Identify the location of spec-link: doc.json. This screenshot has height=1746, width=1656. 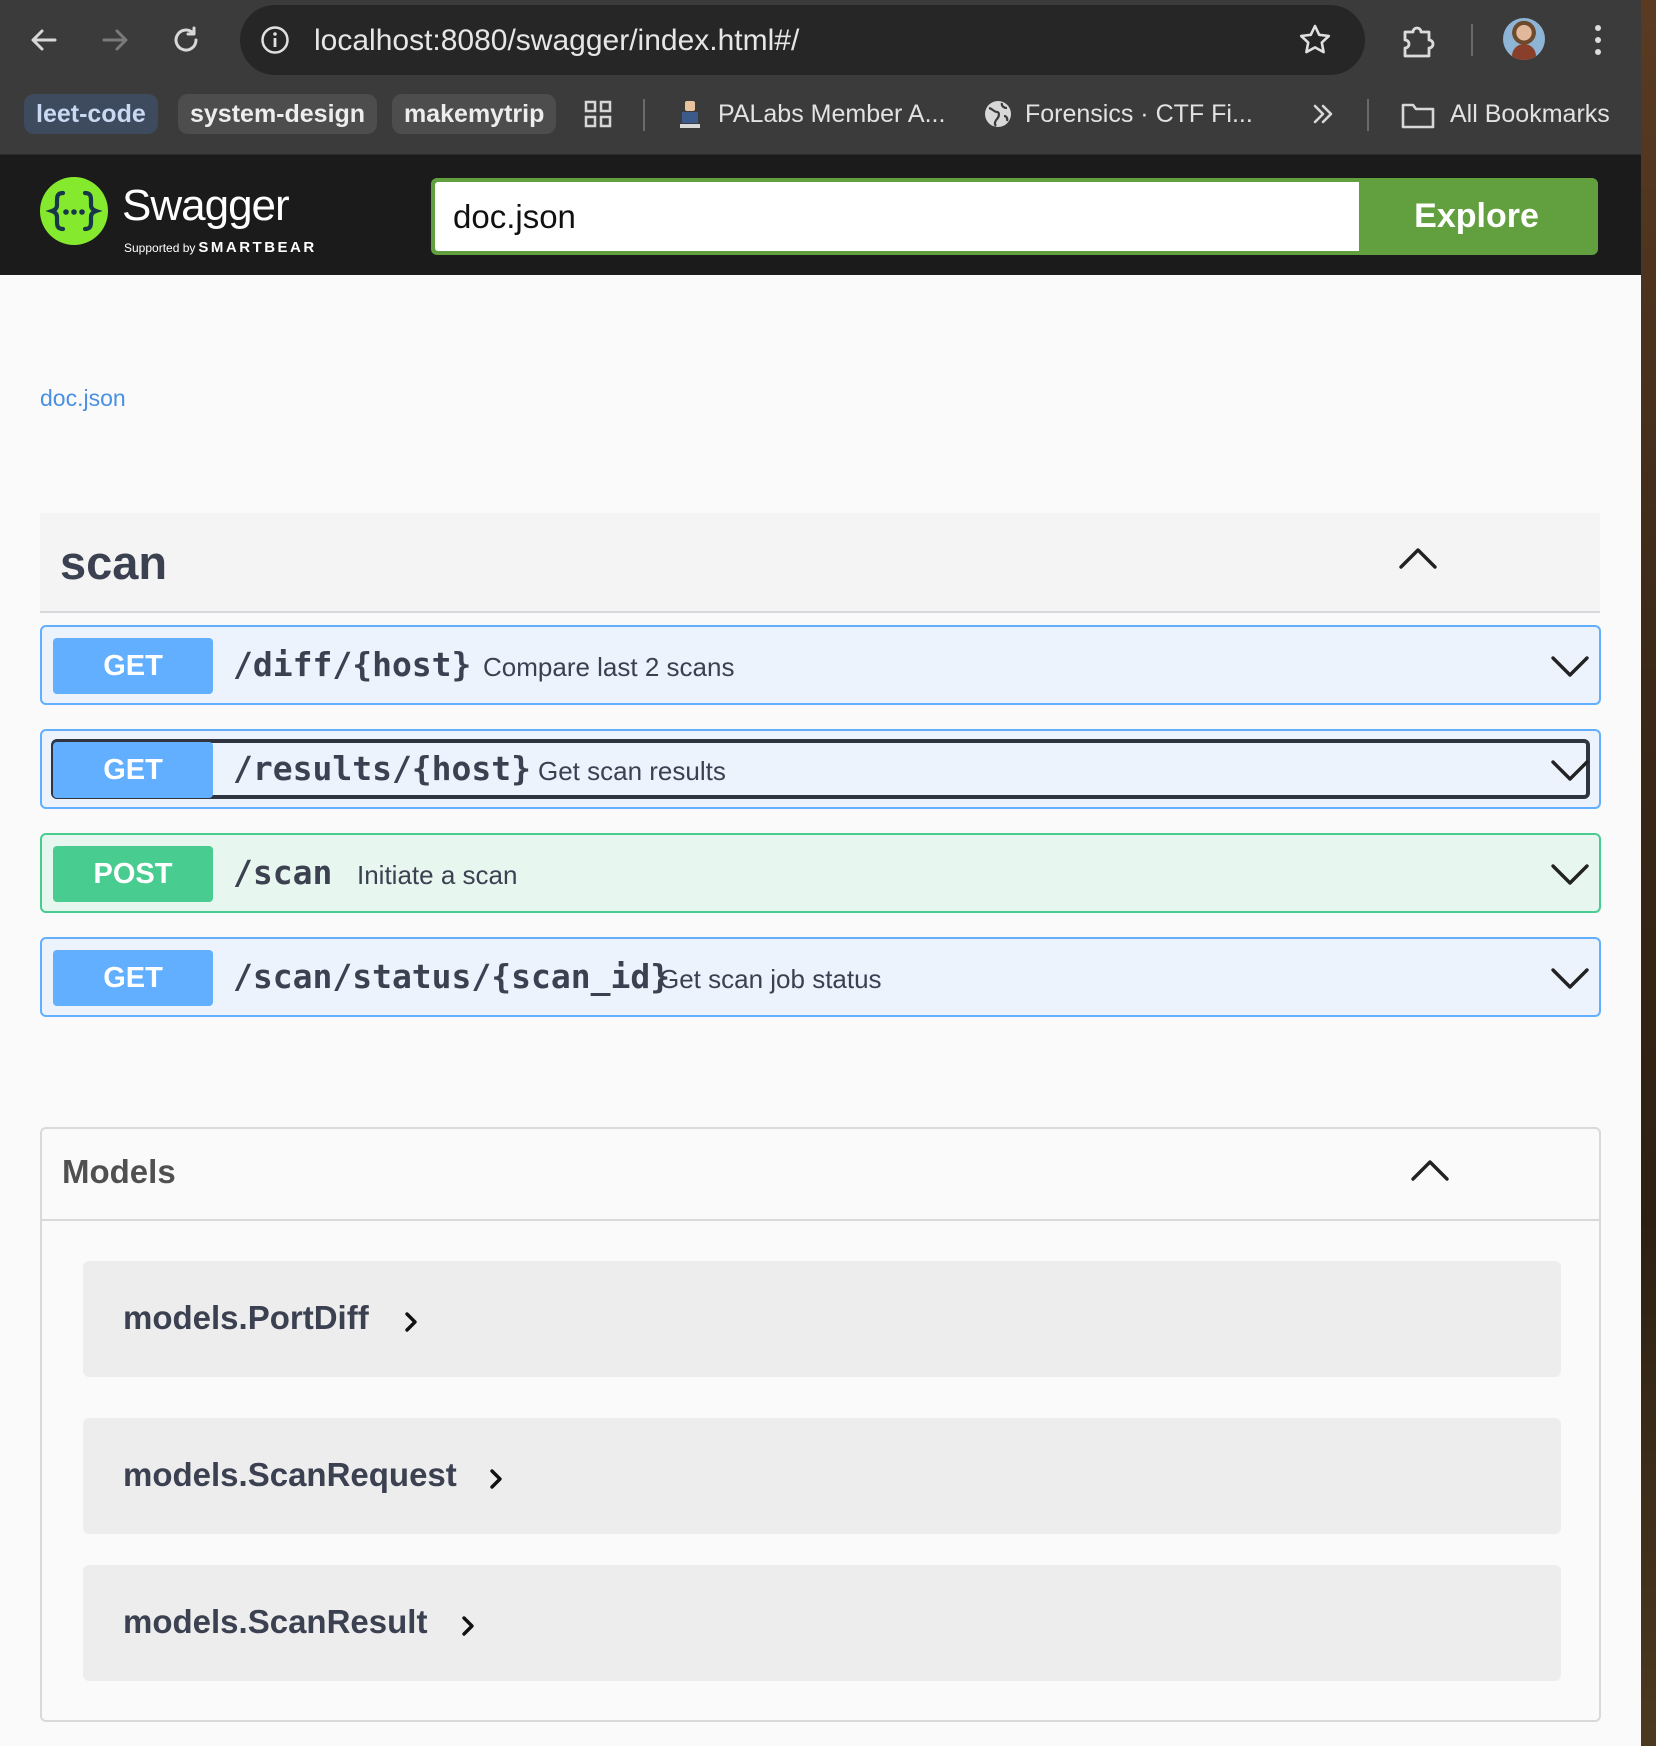
(83, 398).